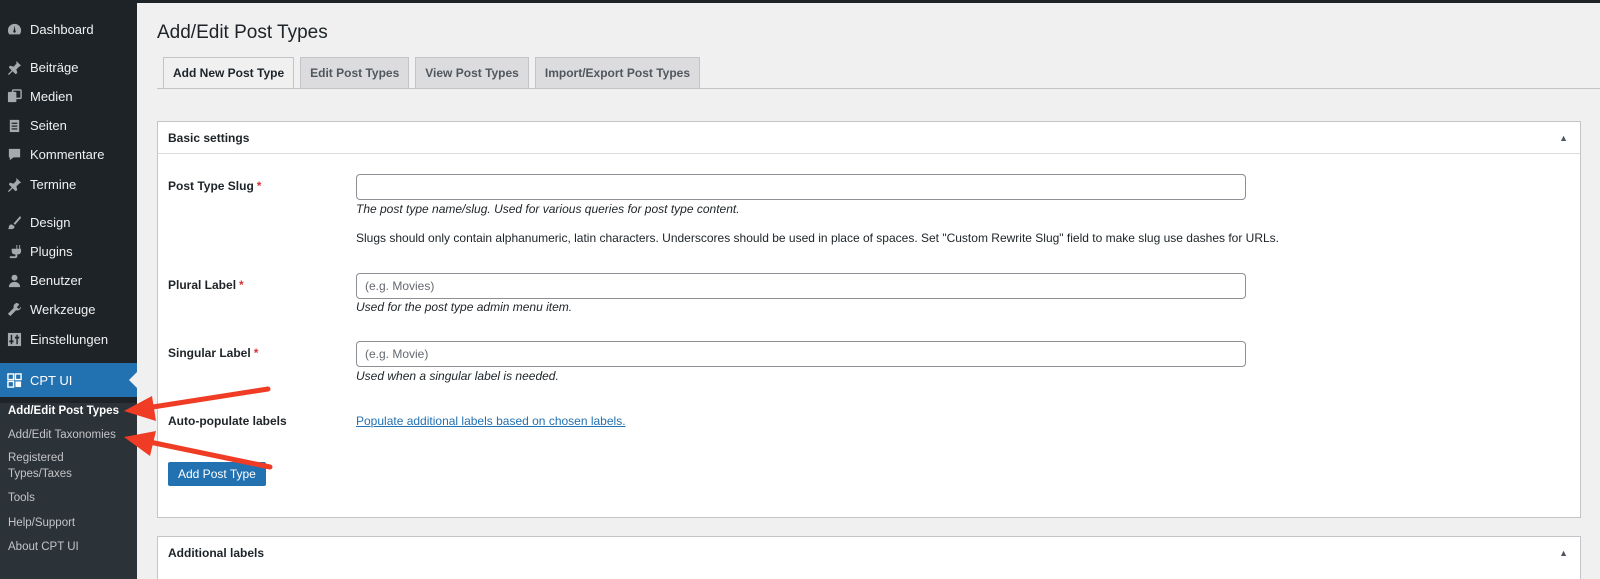 The width and height of the screenshot is (1600, 579). Describe the element at coordinates (869, 553) in the screenshot. I see `additional-labels-header: Additional labels ▲` at that location.